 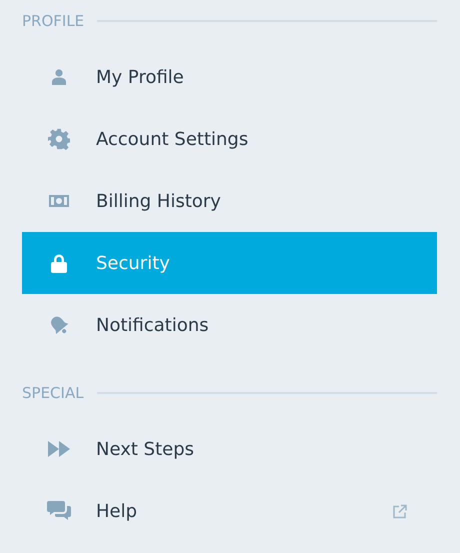 What do you see at coordinates (59, 139) in the screenshot?
I see `gear-icon` at bounding box center [59, 139].